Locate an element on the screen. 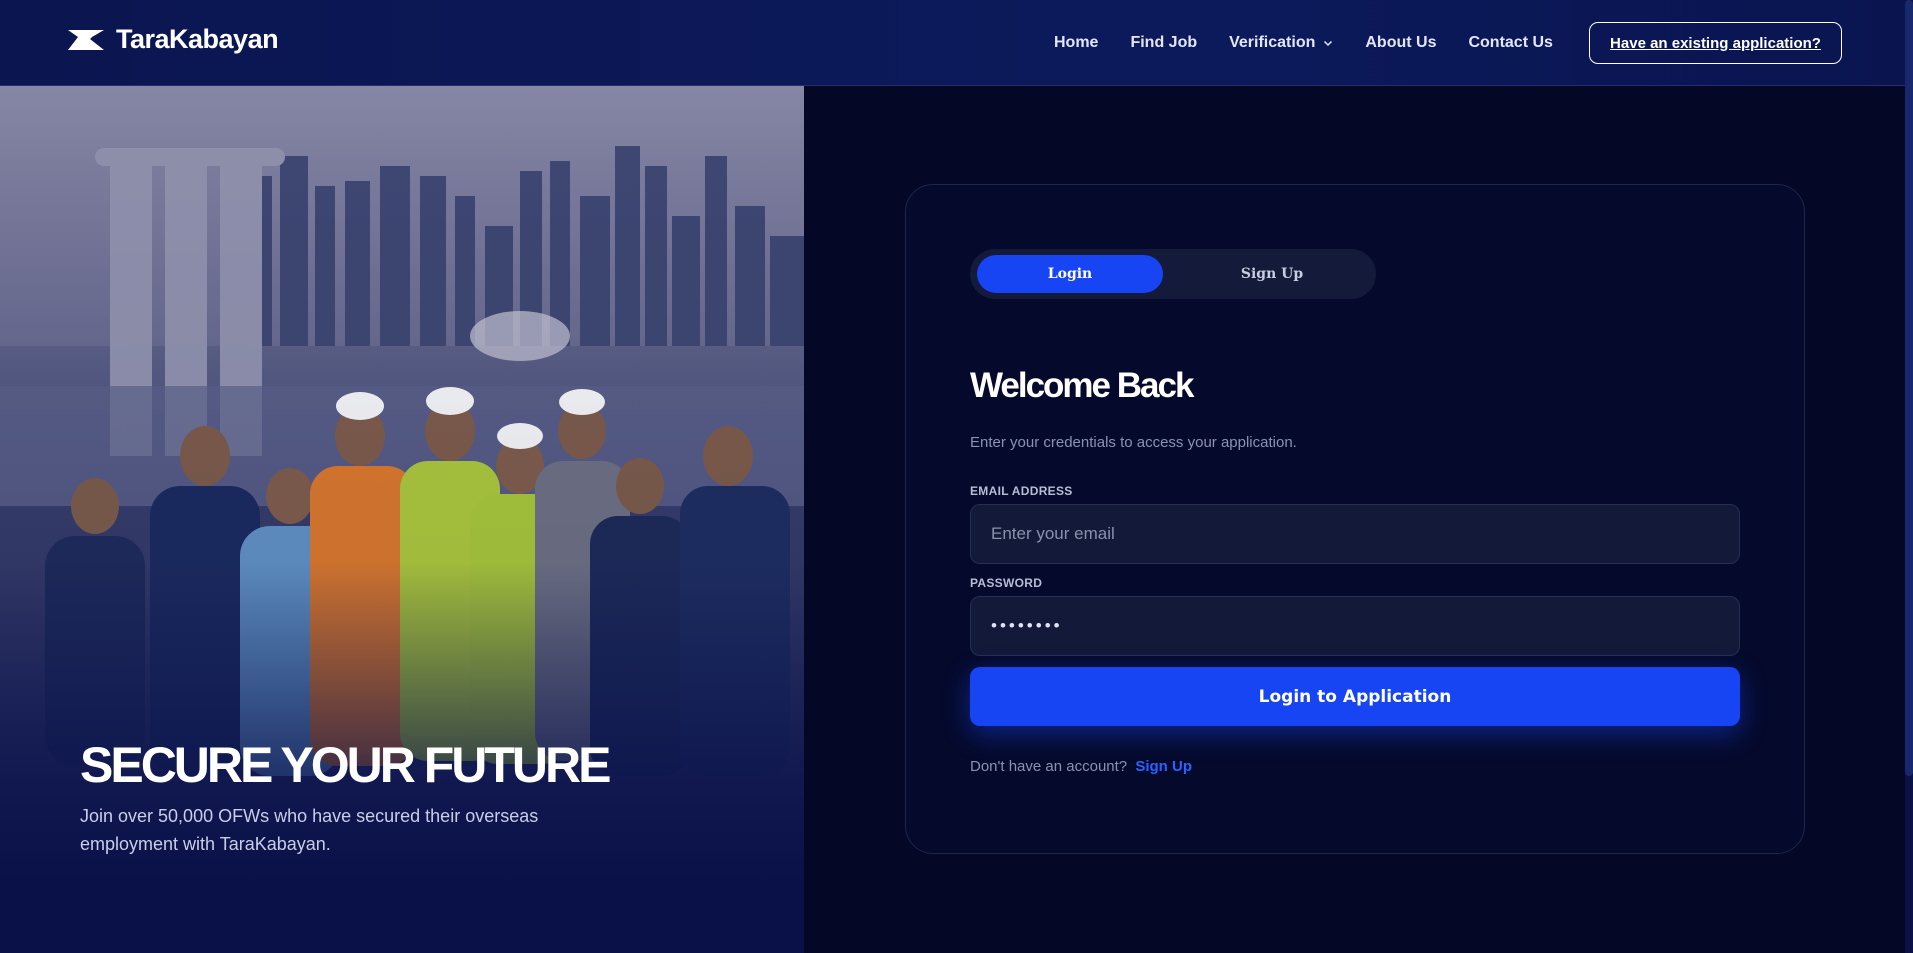 The width and height of the screenshot is (1913, 953). existing-application-button: Have an existing application? is located at coordinates (1715, 43).